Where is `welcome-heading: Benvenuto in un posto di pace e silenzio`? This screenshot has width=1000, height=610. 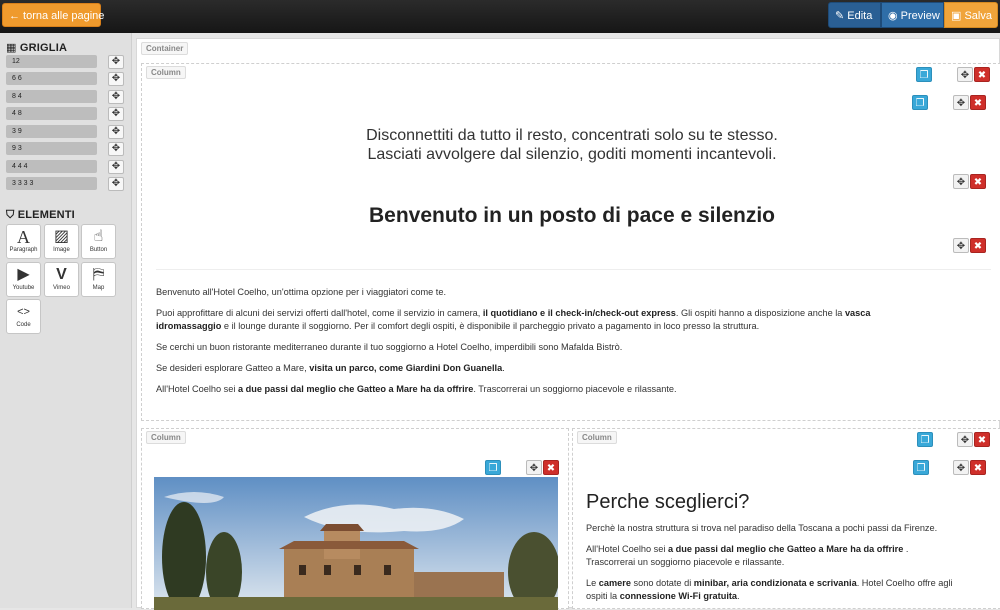
welcome-heading: Benvenuto in un posto di pace e silenzio is located at coordinates (572, 215).